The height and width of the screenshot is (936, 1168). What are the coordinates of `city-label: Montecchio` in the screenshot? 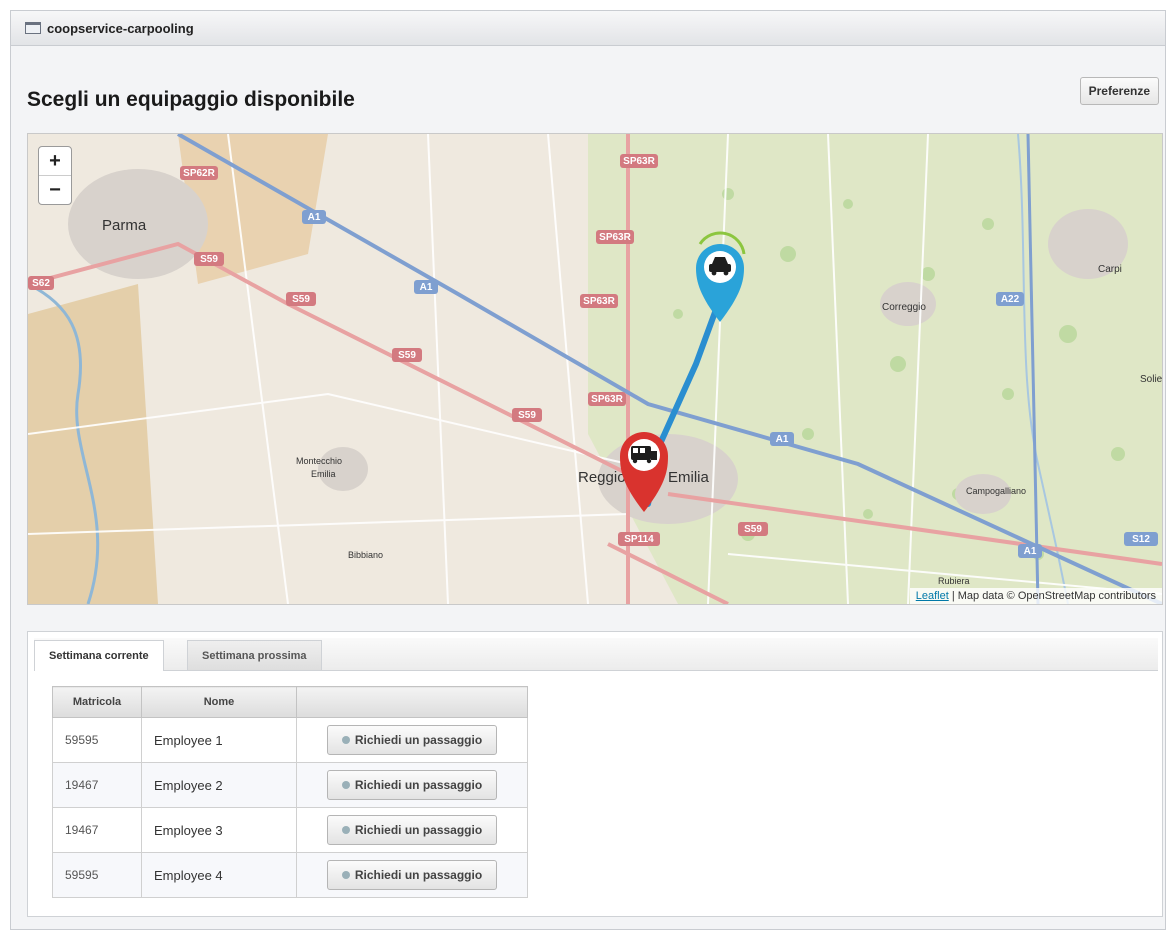 It's located at (319, 461).